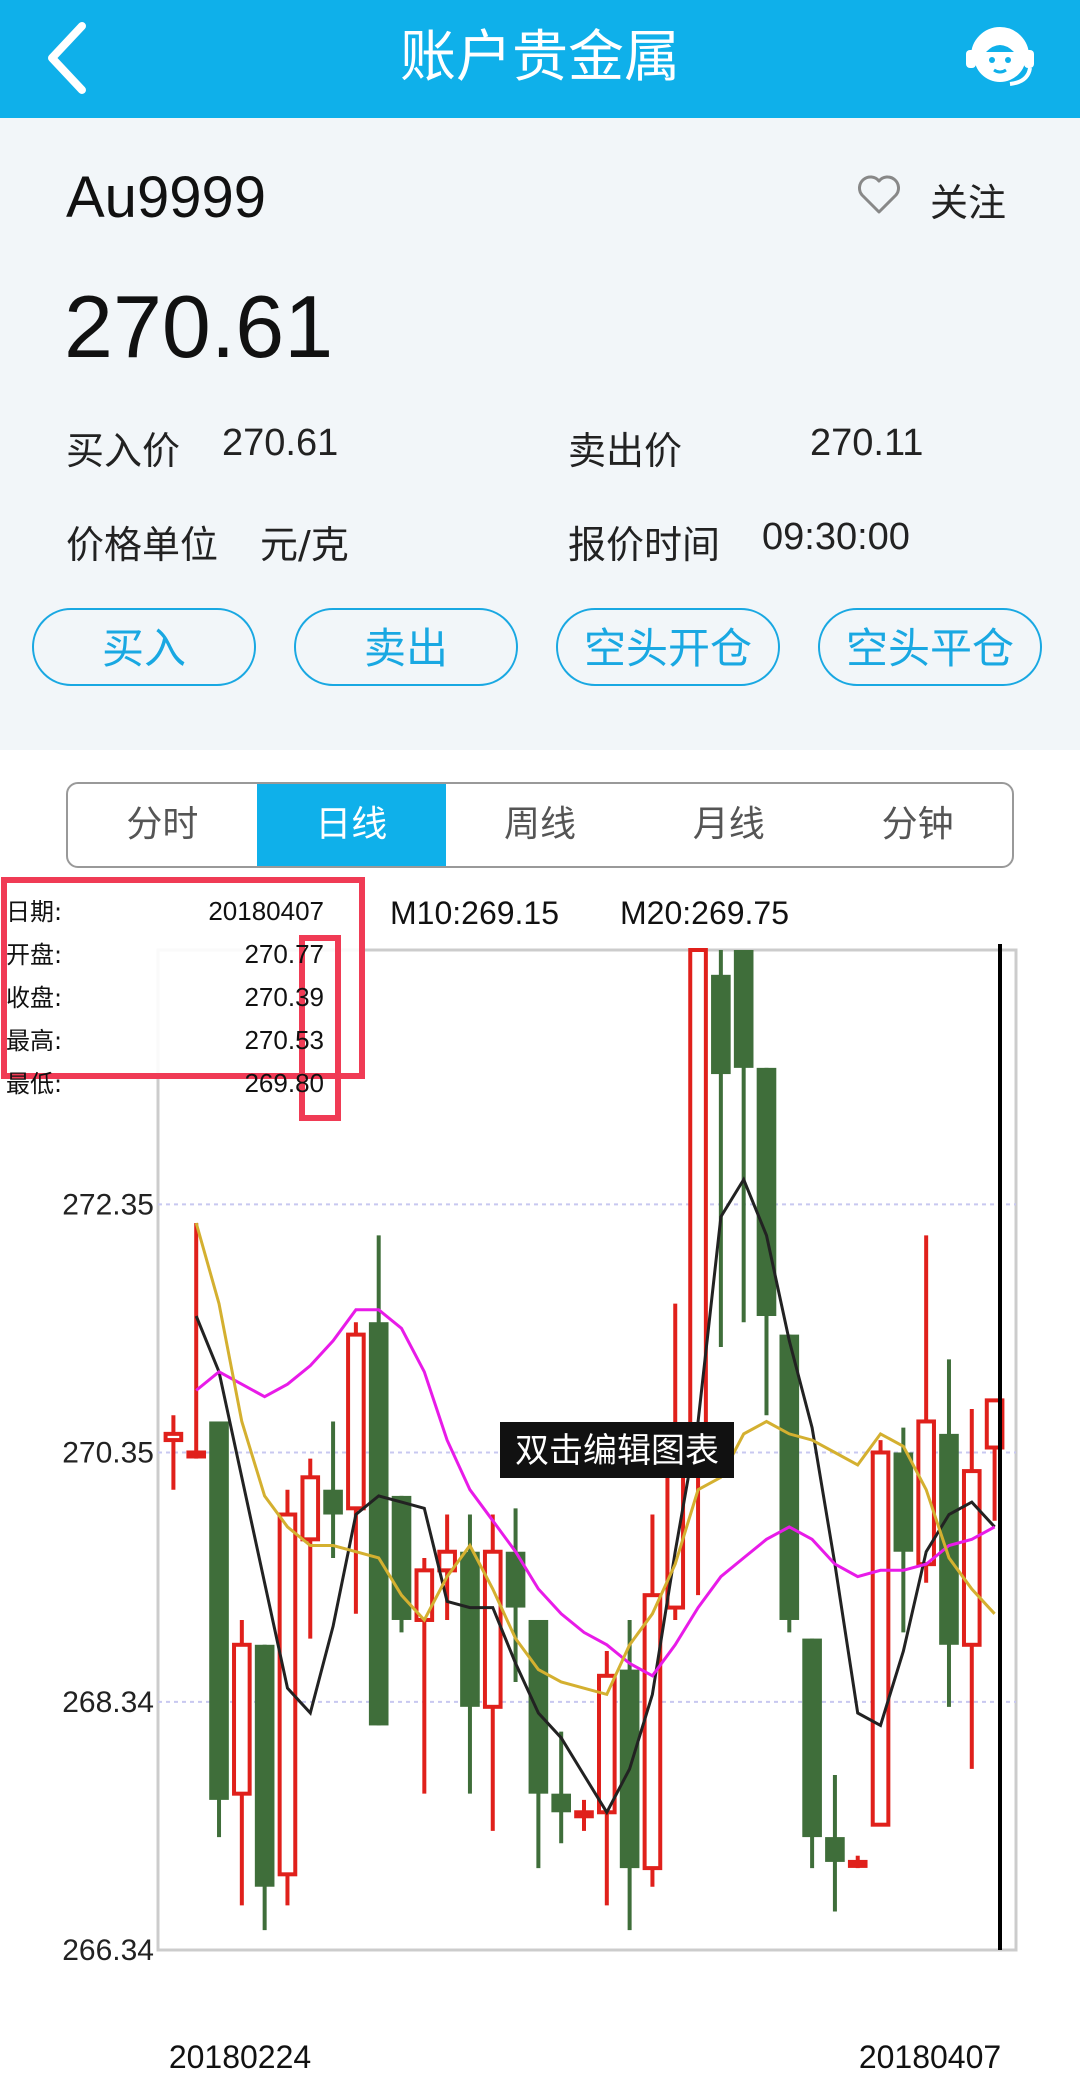 Image resolution: width=1080 pixels, height=2087 pixels. I want to click on sell-button: 卖出, so click(406, 647).